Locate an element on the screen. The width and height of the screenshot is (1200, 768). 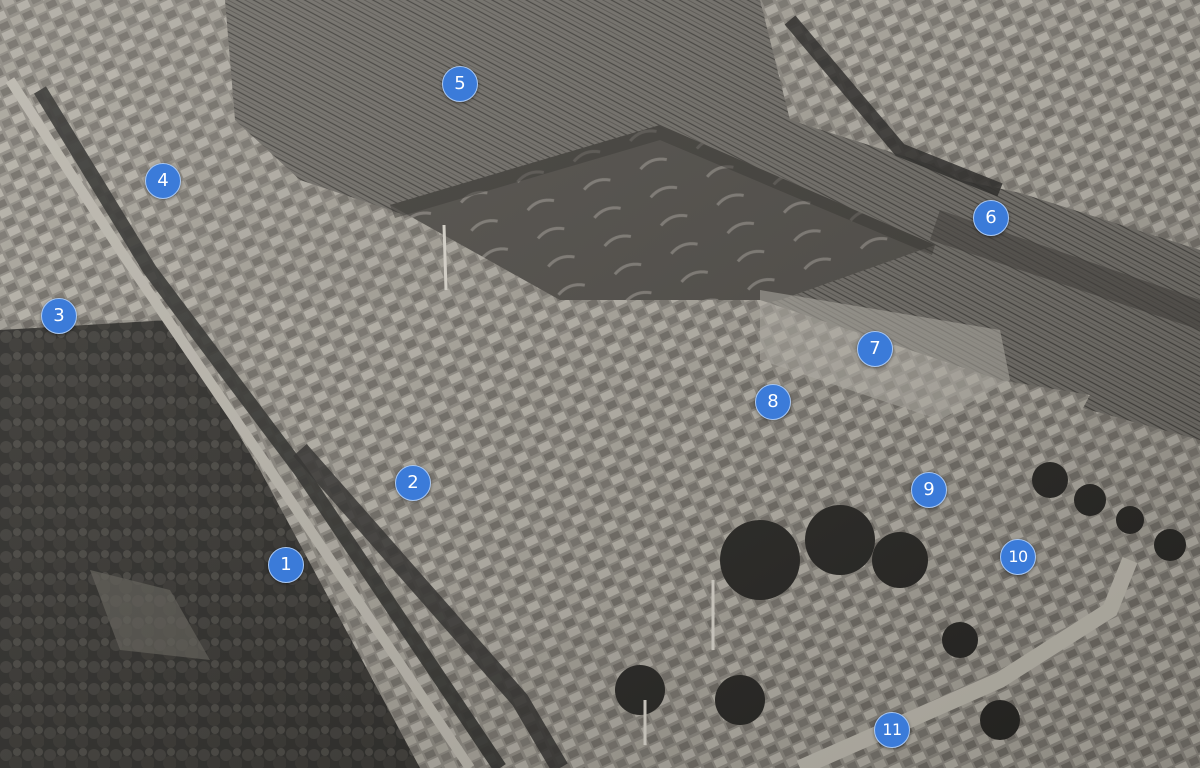
map-marker-1: 1 is located at coordinates (286, 565).